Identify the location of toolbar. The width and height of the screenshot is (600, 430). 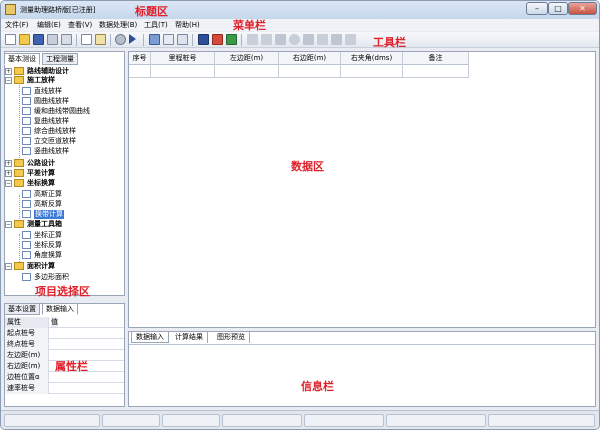
(300, 40).